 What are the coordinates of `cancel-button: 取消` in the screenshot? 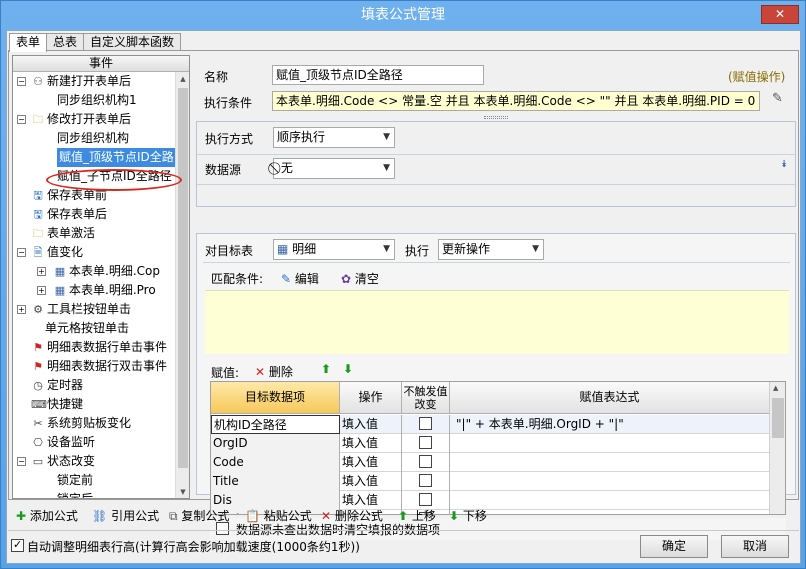 It's located at (755, 546).